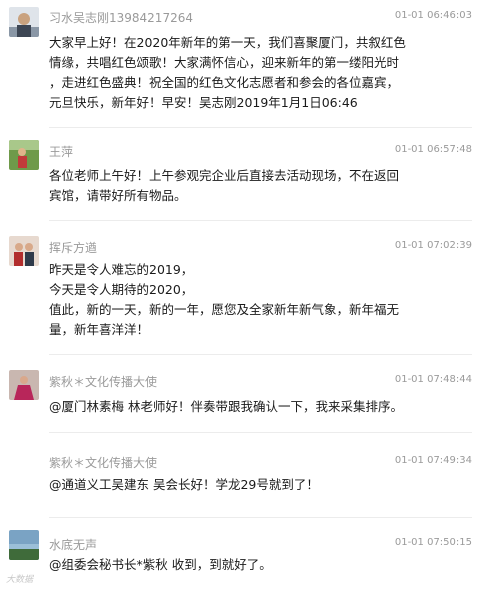  Describe the element at coordinates (224, 309) in the screenshot. I see `message-line: 值此，新的一天，新的一年，愿您及全家新年新气象，新年福无` at that location.